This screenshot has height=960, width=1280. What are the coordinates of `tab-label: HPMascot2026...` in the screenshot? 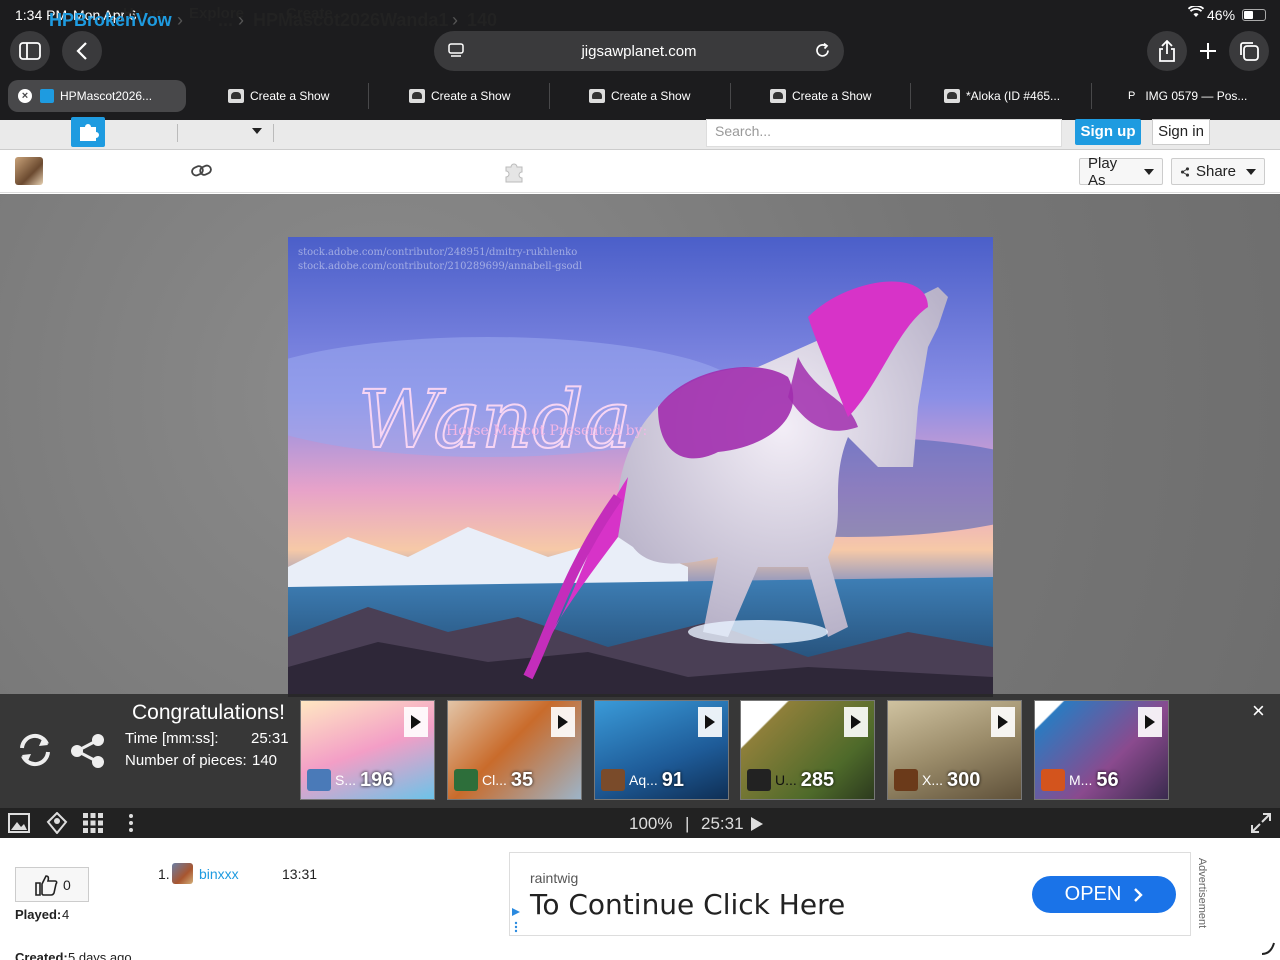 It's located at (106, 96).